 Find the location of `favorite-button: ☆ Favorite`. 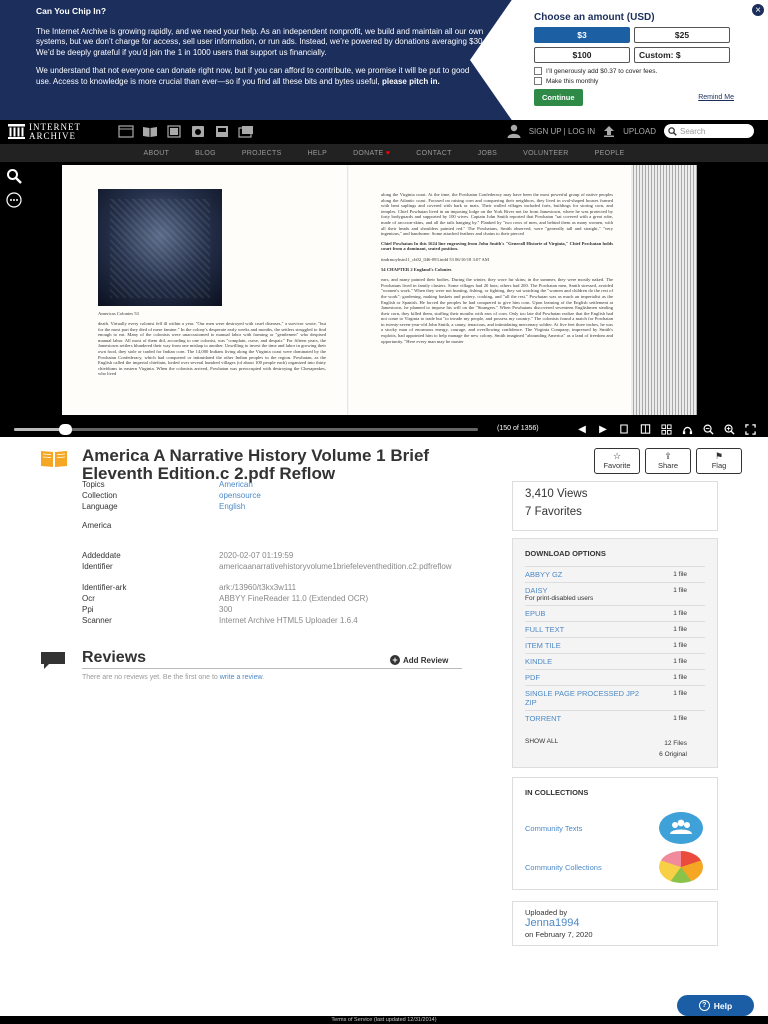

favorite-button: ☆ Favorite is located at coordinates (617, 461).